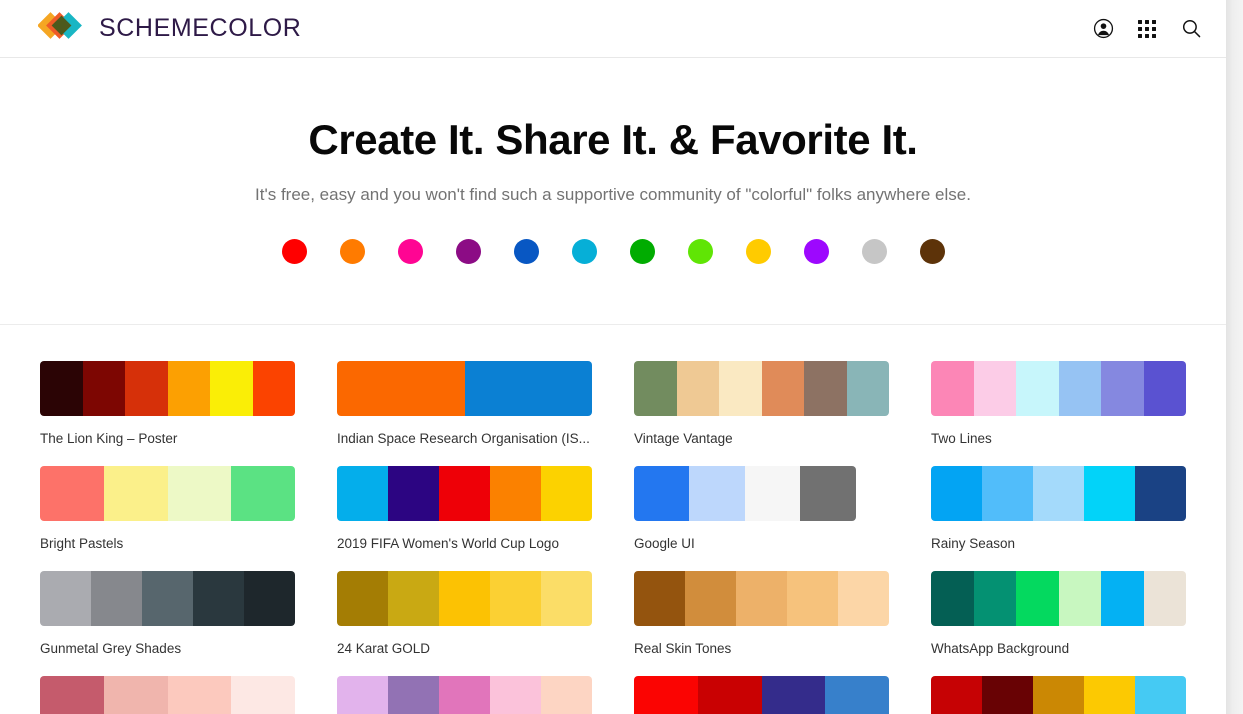 The image size is (1243, 714). I want to click on palette-title: WhatsApp Background, so click(1000, 649).